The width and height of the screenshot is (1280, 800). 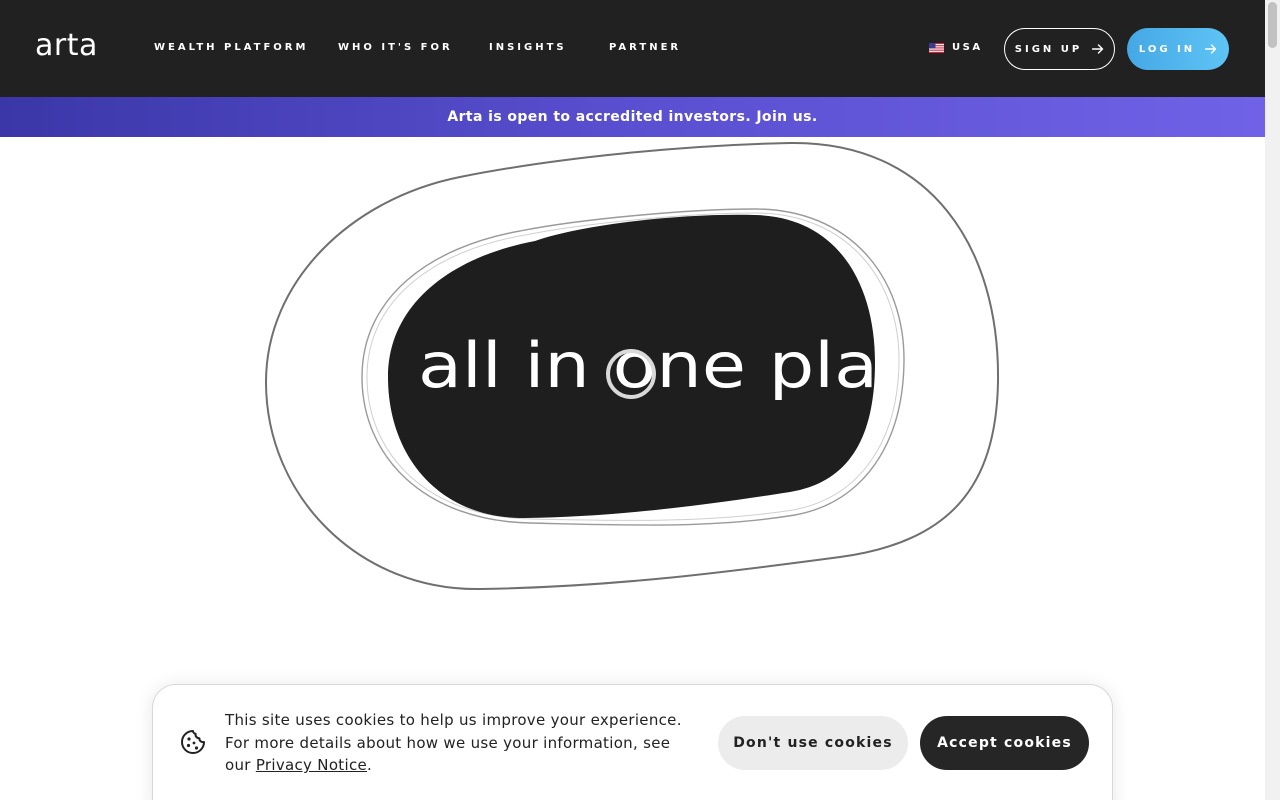 I want to click on nav-link-who-its-for: WHO IT'S FOR, so click(x=395, y=48).